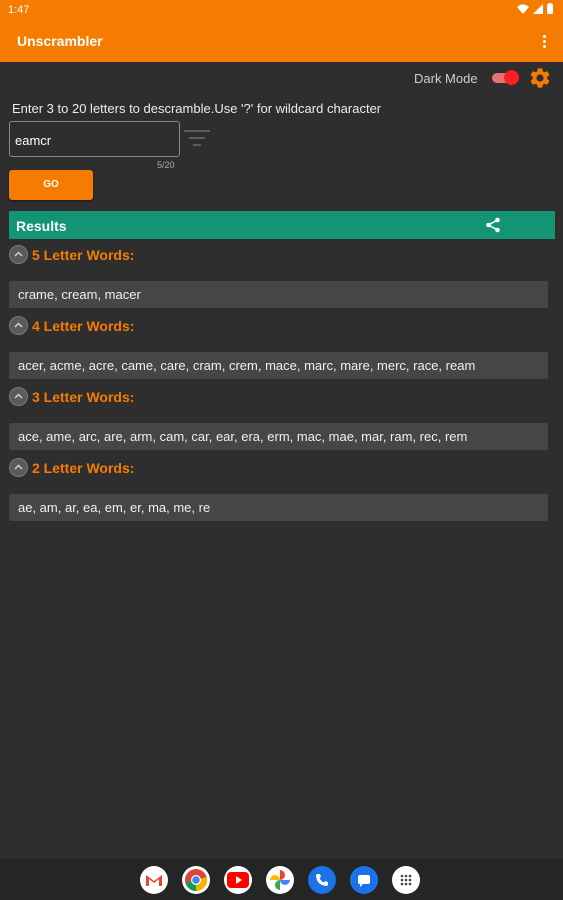  I want to click on photos-icon, so click(280, 880).